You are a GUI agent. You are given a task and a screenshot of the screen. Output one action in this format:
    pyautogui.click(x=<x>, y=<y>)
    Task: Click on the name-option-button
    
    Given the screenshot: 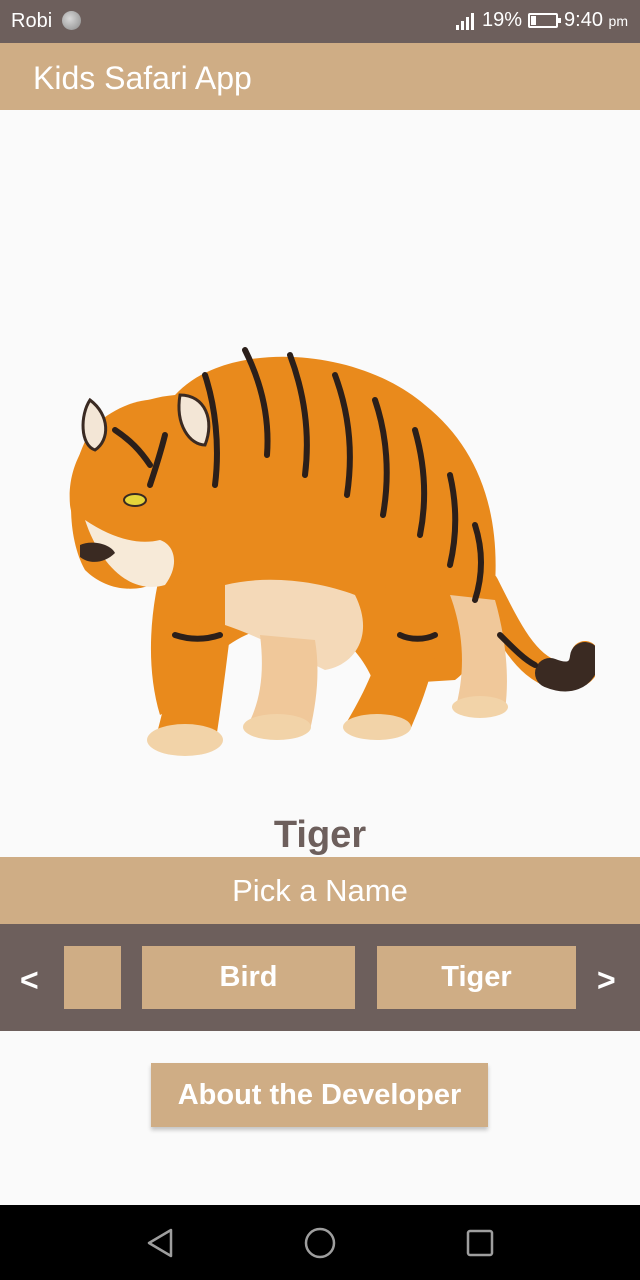 What is the action you would take?
    pyautogui.click(x=92, y=977)
    